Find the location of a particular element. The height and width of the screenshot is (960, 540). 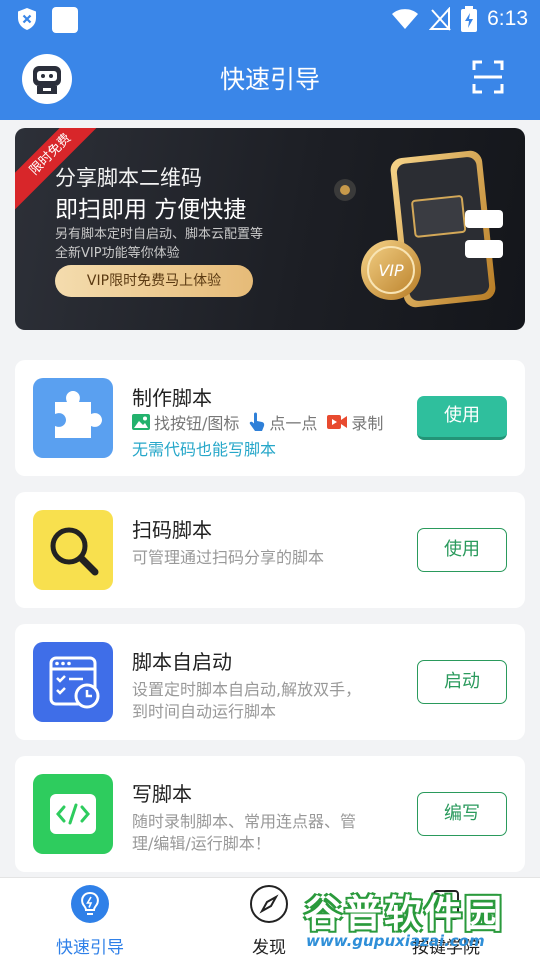

wifi-icon is located at coordinates (405, 19).